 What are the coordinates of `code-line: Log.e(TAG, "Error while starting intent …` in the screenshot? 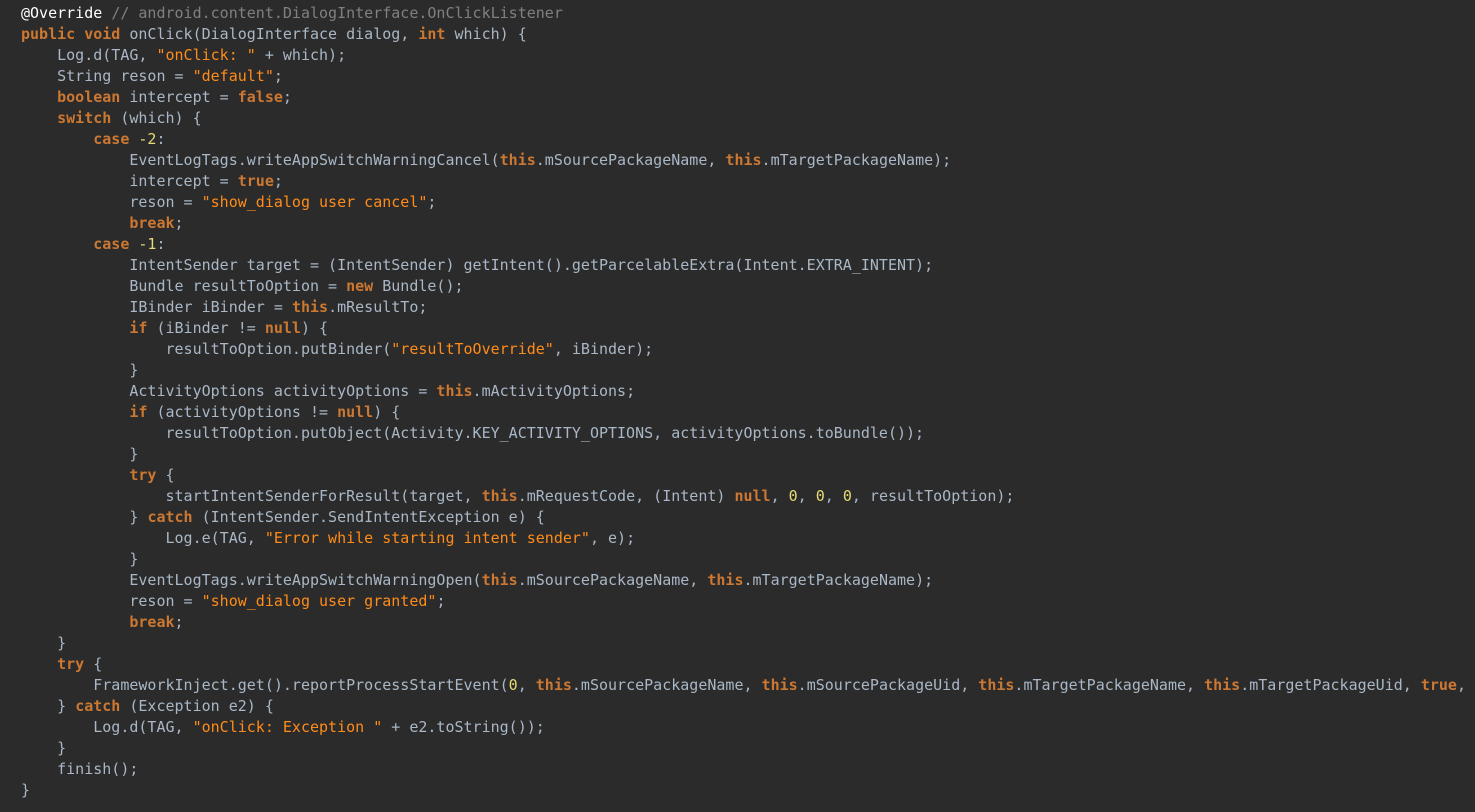 It's located at (748, 538).